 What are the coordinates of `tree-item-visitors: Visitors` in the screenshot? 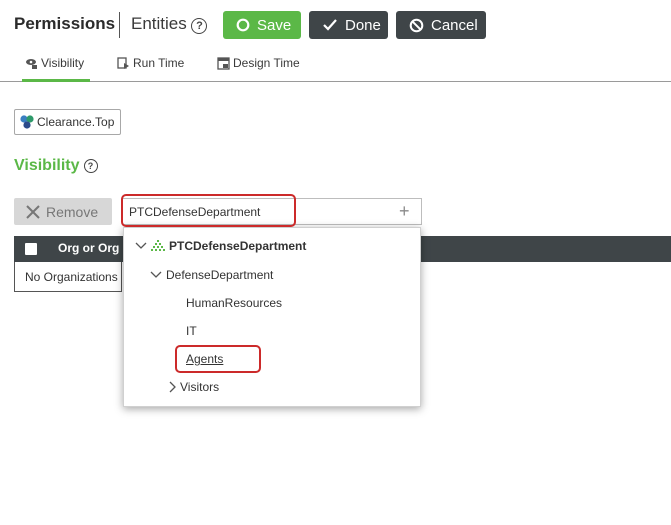 It's located at (193, 387).